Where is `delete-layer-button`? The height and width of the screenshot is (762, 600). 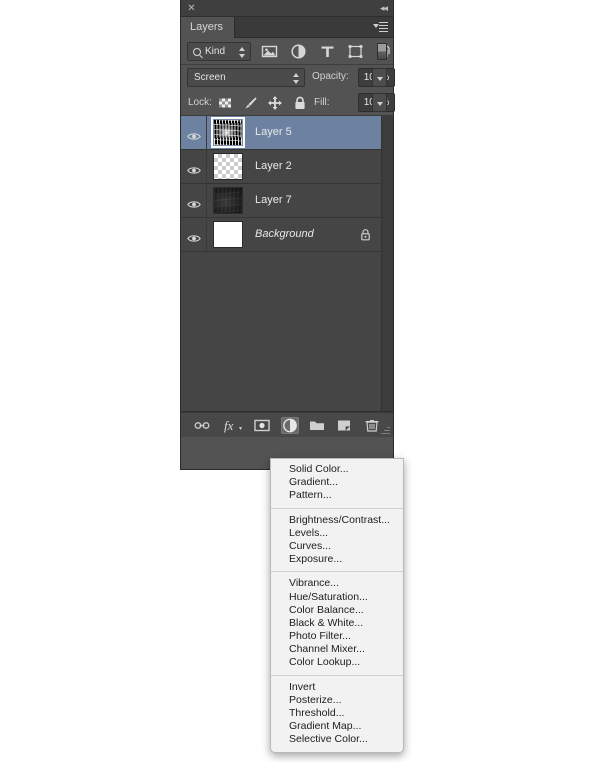
delete-layer-button is located at coordinates (372, 425).